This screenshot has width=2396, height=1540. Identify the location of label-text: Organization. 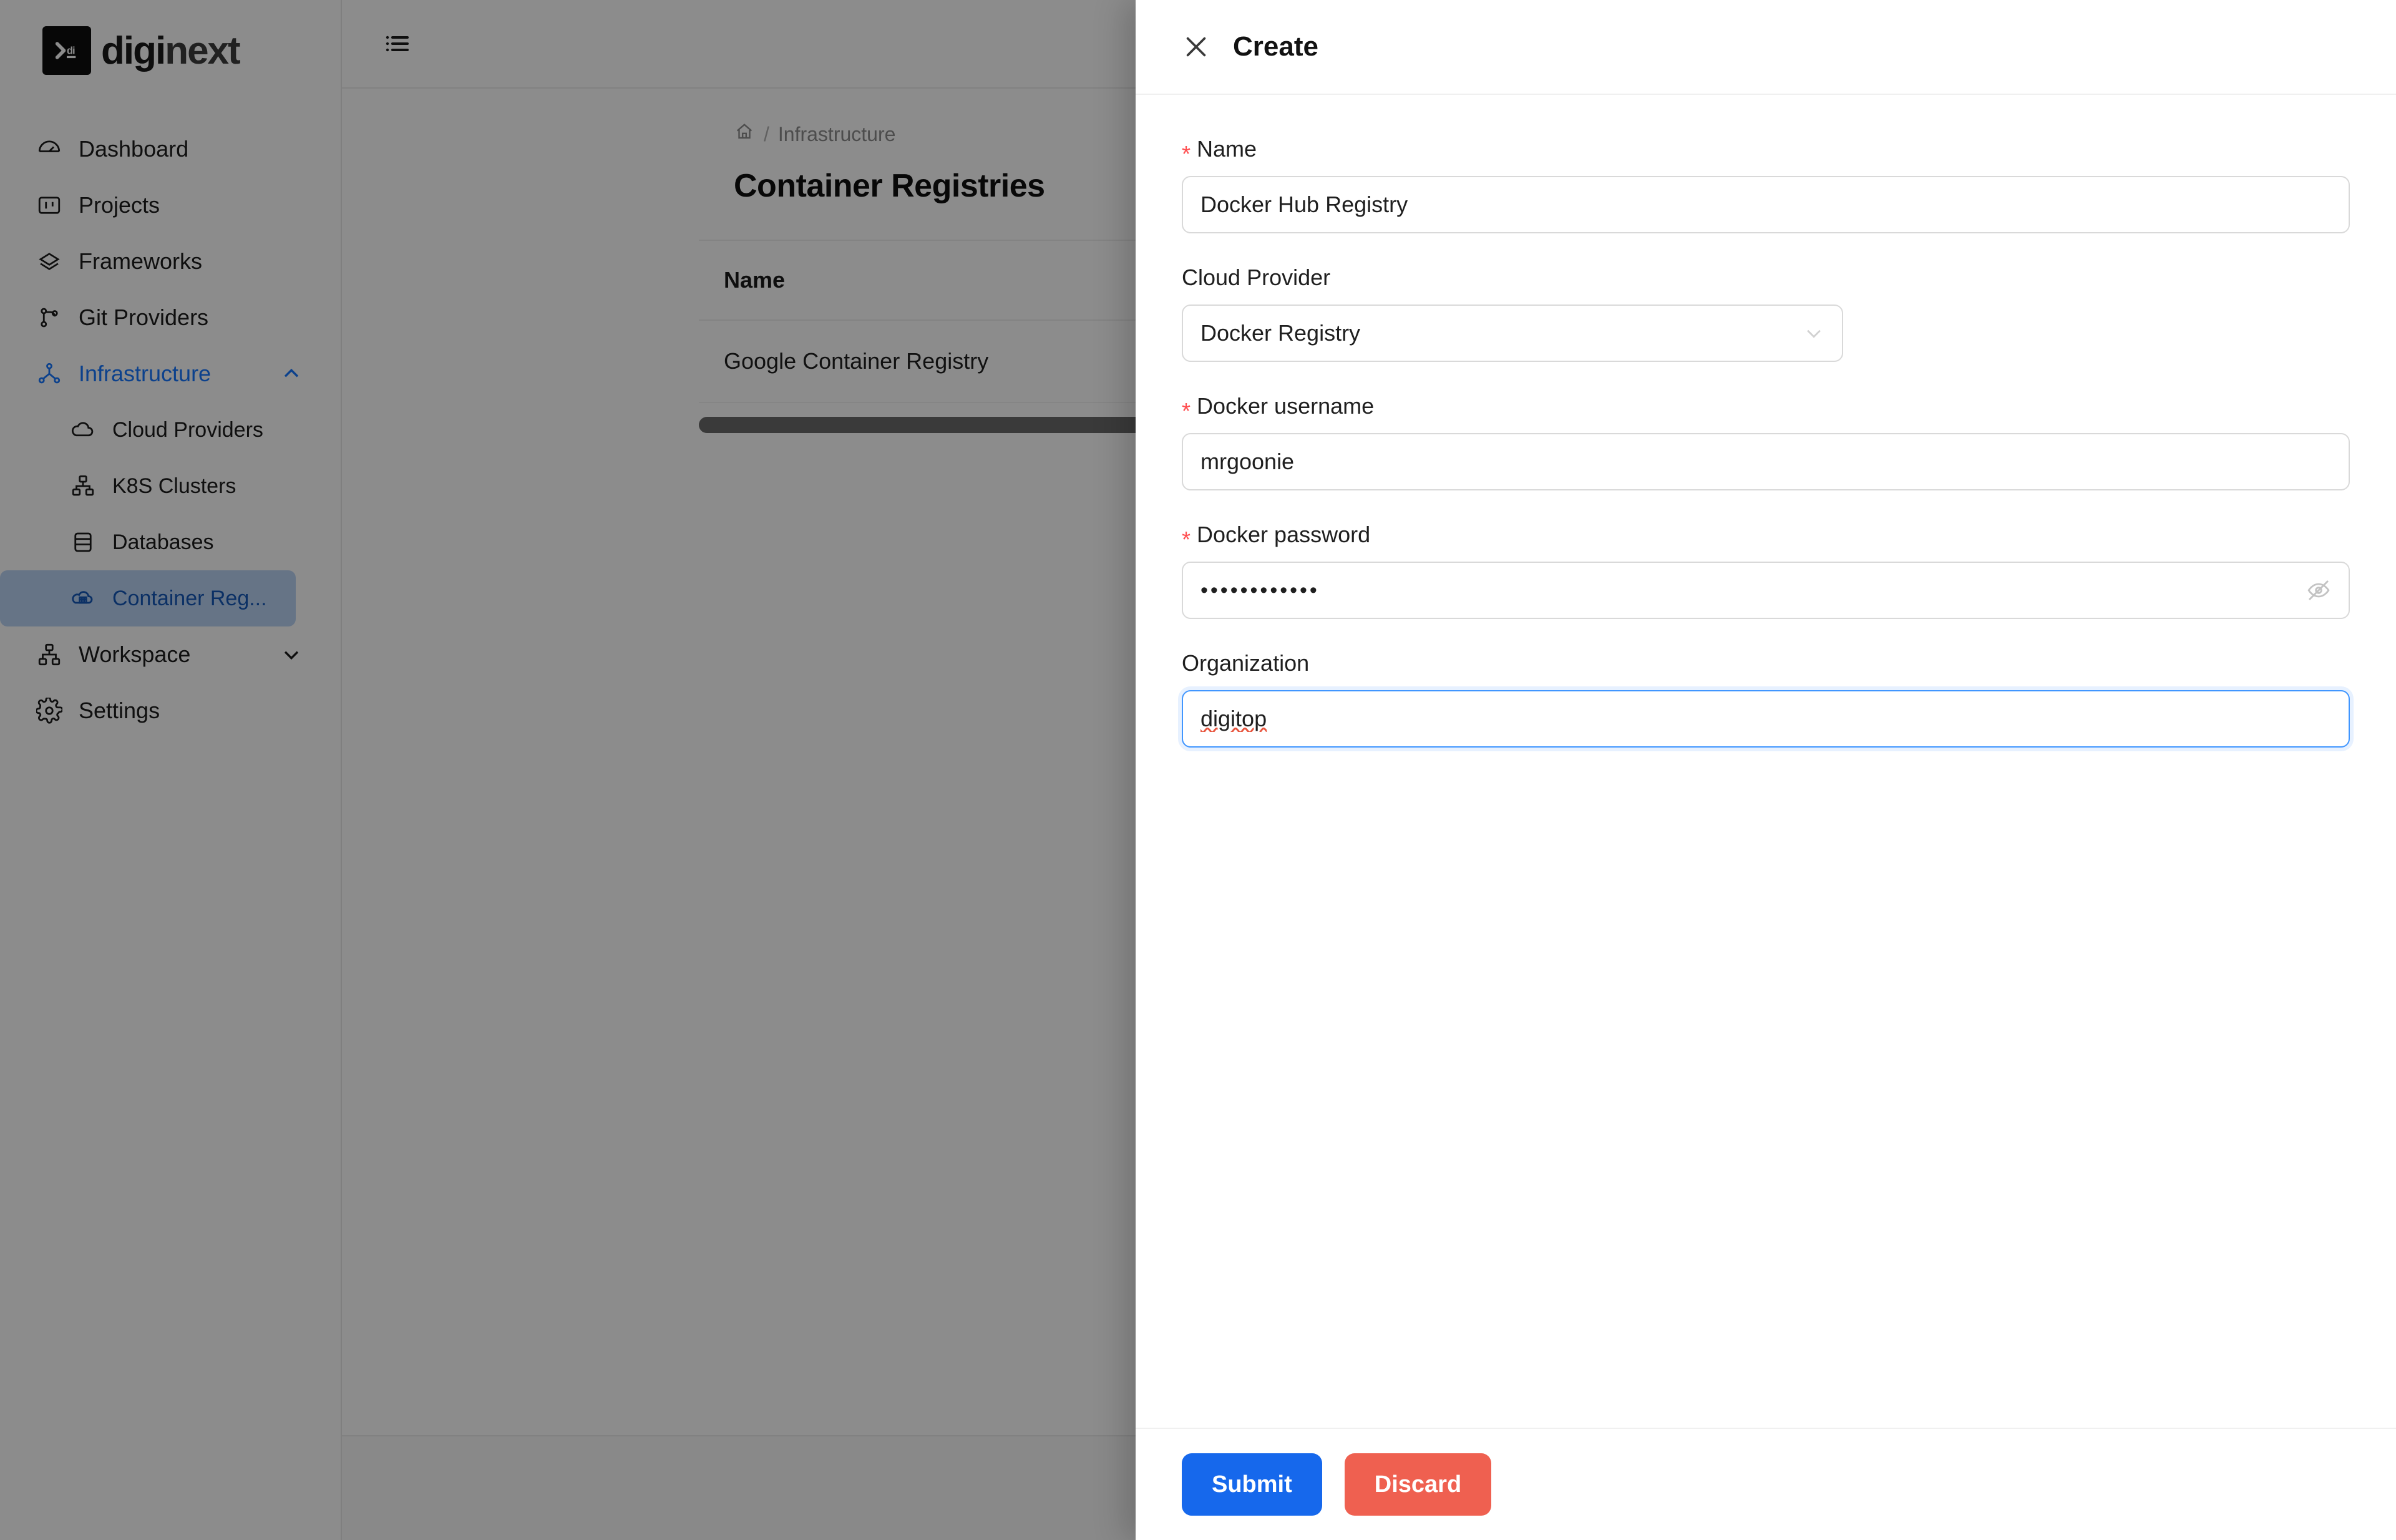
(1246, 663).